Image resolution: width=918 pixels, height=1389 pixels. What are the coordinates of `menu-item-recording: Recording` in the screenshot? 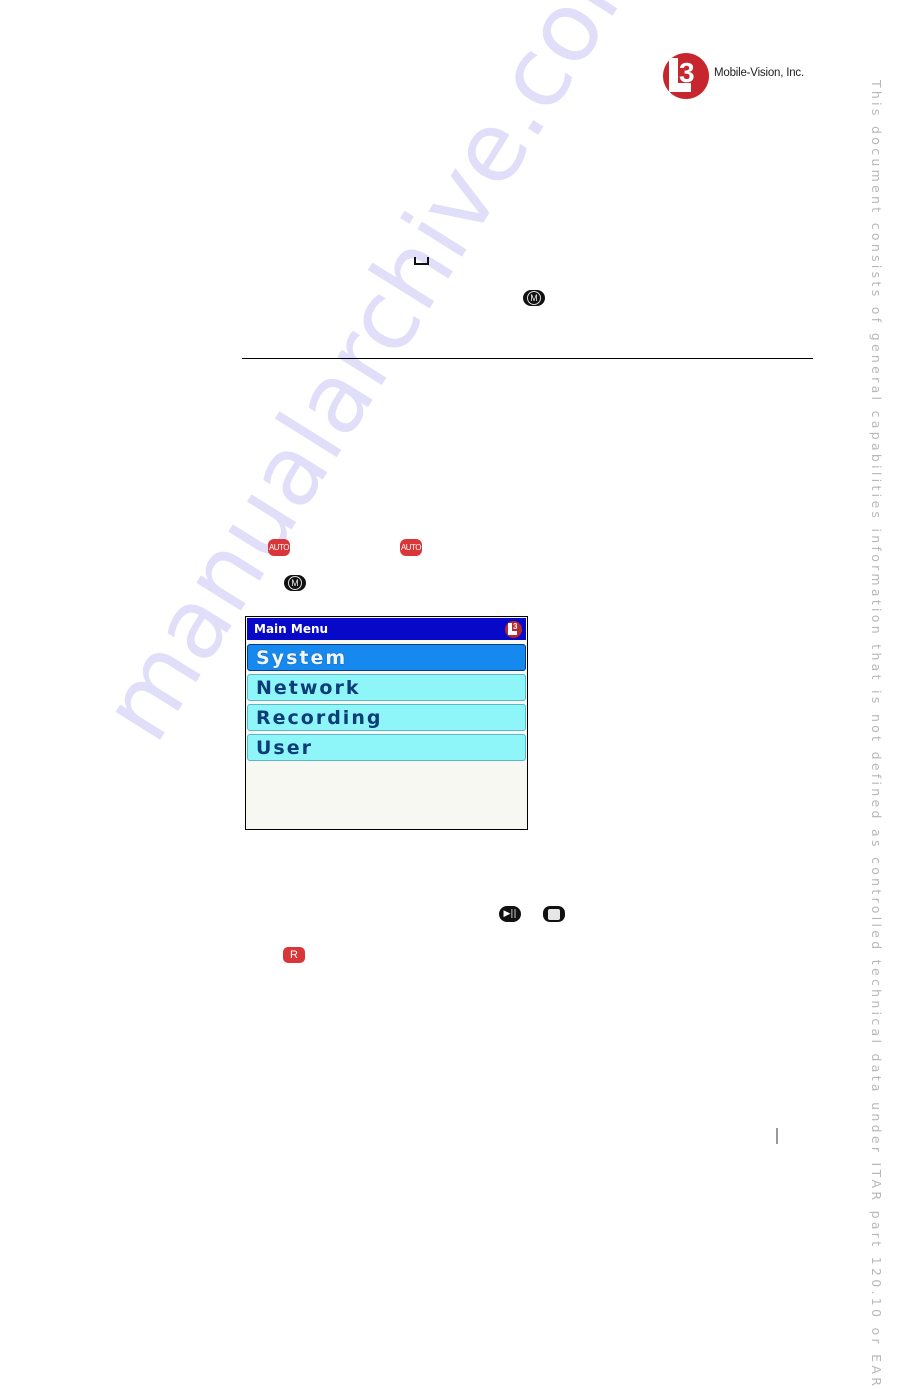 It's located at (386, 717).